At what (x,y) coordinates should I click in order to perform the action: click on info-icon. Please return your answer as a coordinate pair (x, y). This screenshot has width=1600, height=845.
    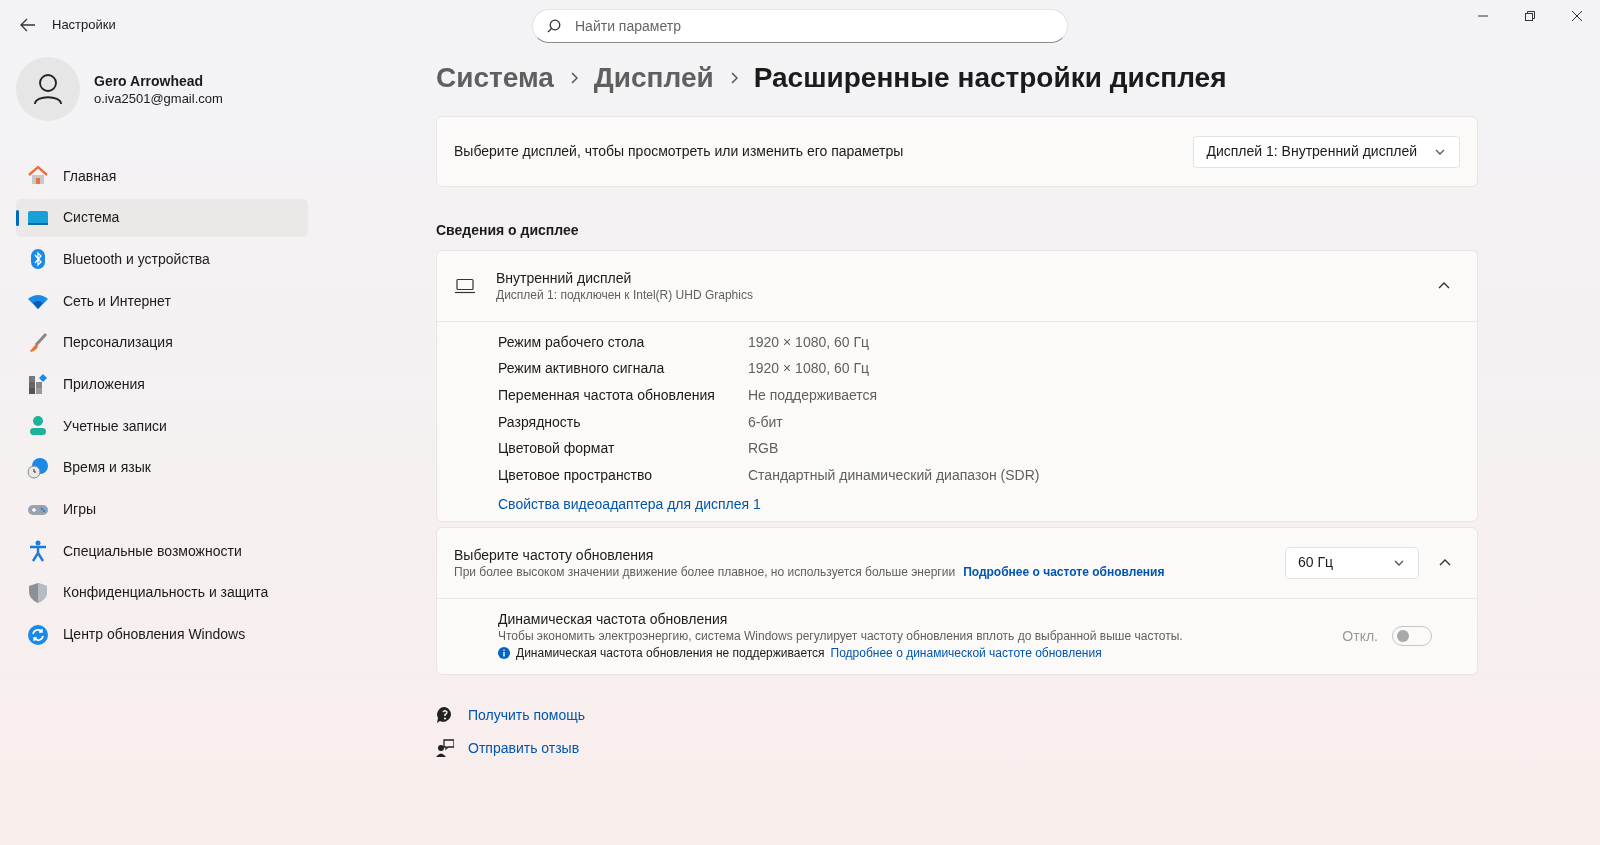
    Looking at the image, I should click on (504, 653).